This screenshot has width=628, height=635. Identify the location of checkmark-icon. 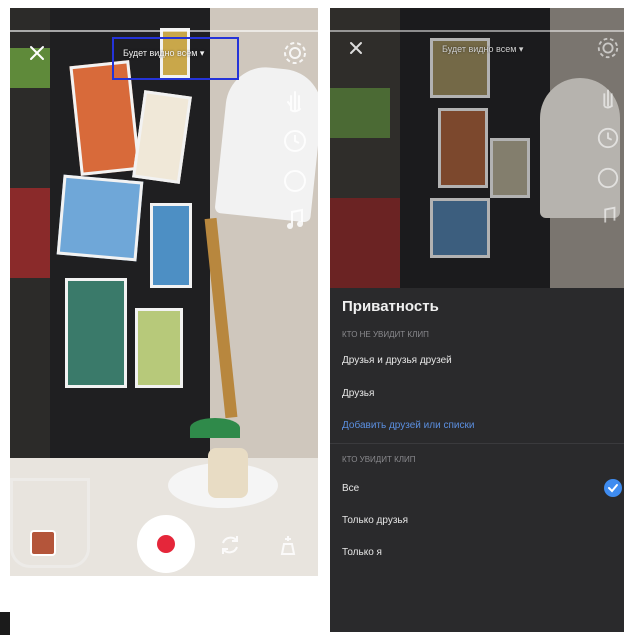
(613, 488).